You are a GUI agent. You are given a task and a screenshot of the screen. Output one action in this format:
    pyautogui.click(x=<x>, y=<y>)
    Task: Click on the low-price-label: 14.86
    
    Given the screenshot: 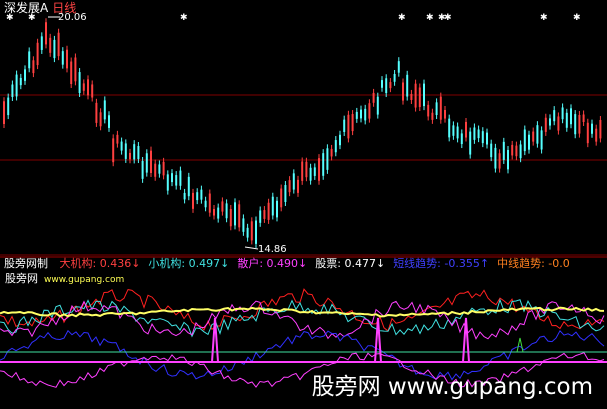 What is the action you would take?
    pyautogui.click(x=272, y=249)
    